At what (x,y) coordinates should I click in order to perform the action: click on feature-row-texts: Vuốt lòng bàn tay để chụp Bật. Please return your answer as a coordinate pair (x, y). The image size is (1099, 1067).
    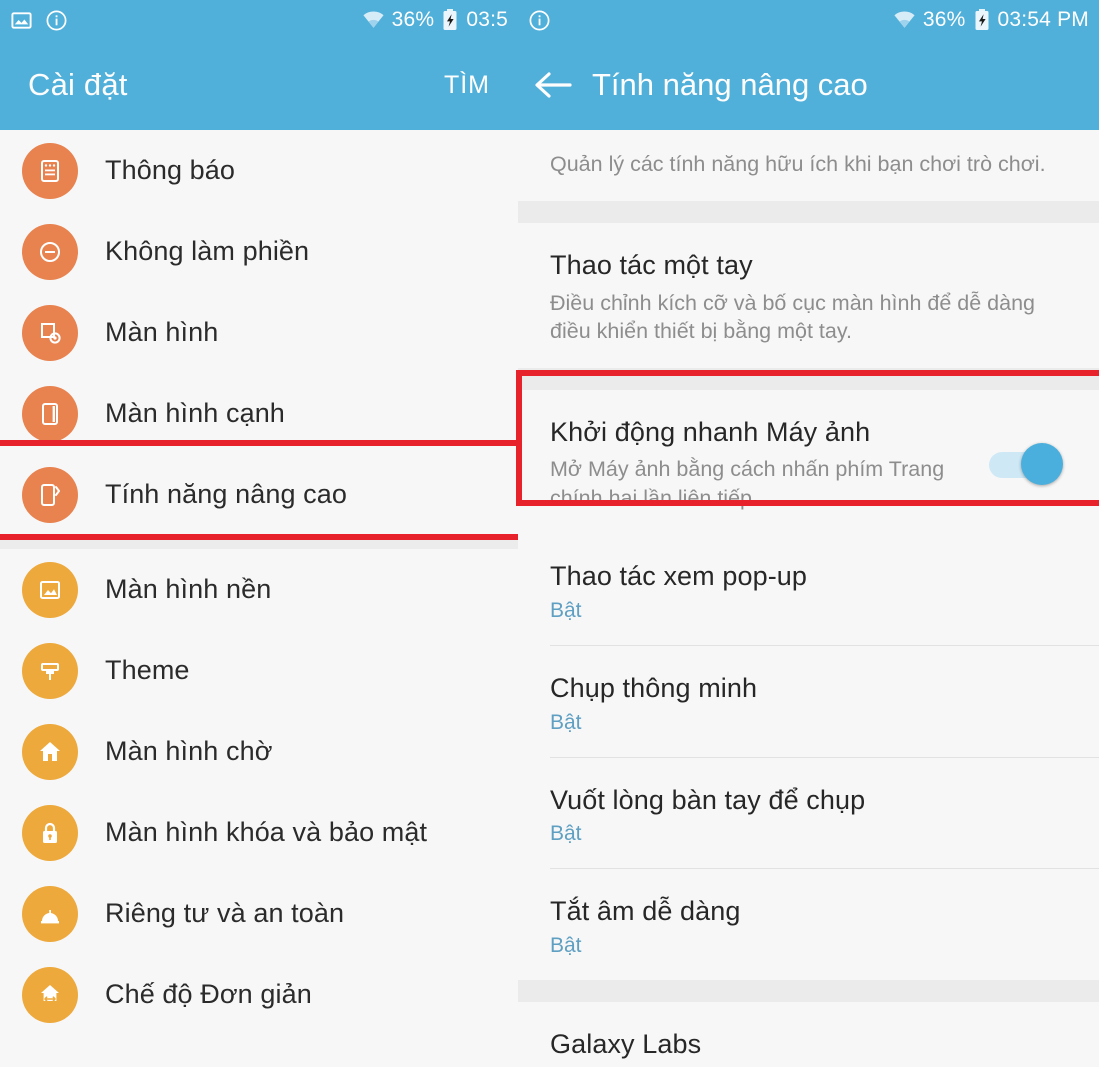
    Looking at the image, I should click on (809, 815).